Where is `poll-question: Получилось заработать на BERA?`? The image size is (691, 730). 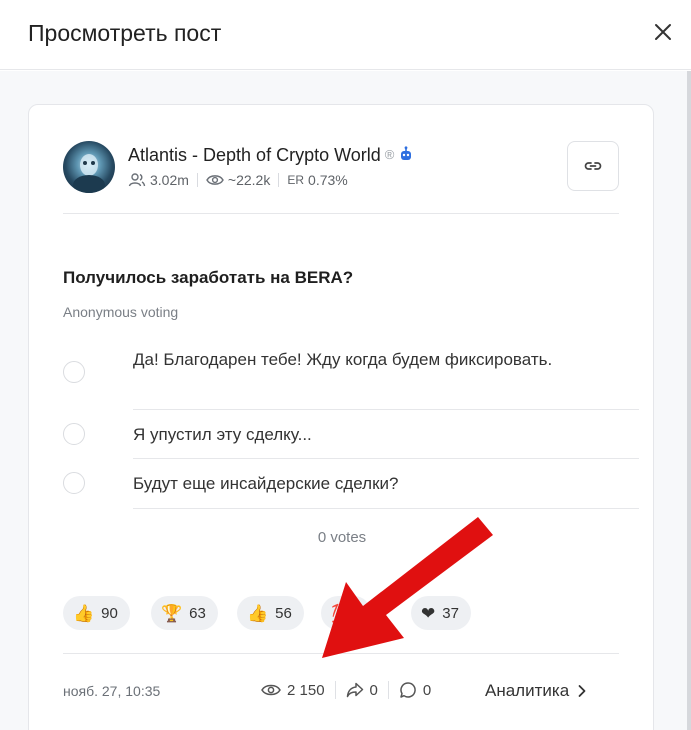
poll-question: Получилось заработать на BERA? is located at coordinates (208, 277).